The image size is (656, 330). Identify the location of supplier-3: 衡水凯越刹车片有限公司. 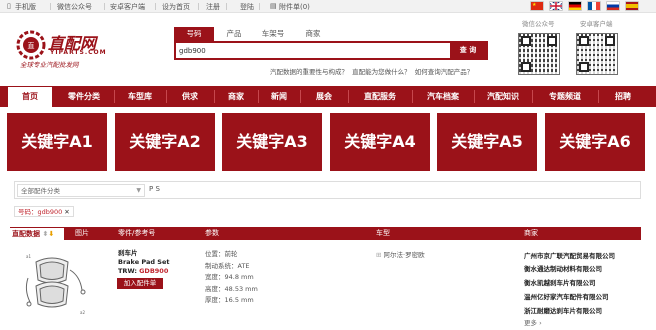
(560, 282).